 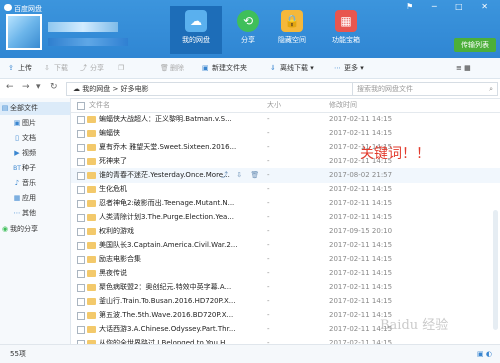 What do you see at coordinates (285, 287) in the screenshot?
I see `table-row: 聚色病联盟2：奥创纪元.特效中英字幕.A... - 2017-02-11 14:15` at bounding box center [285, 287].